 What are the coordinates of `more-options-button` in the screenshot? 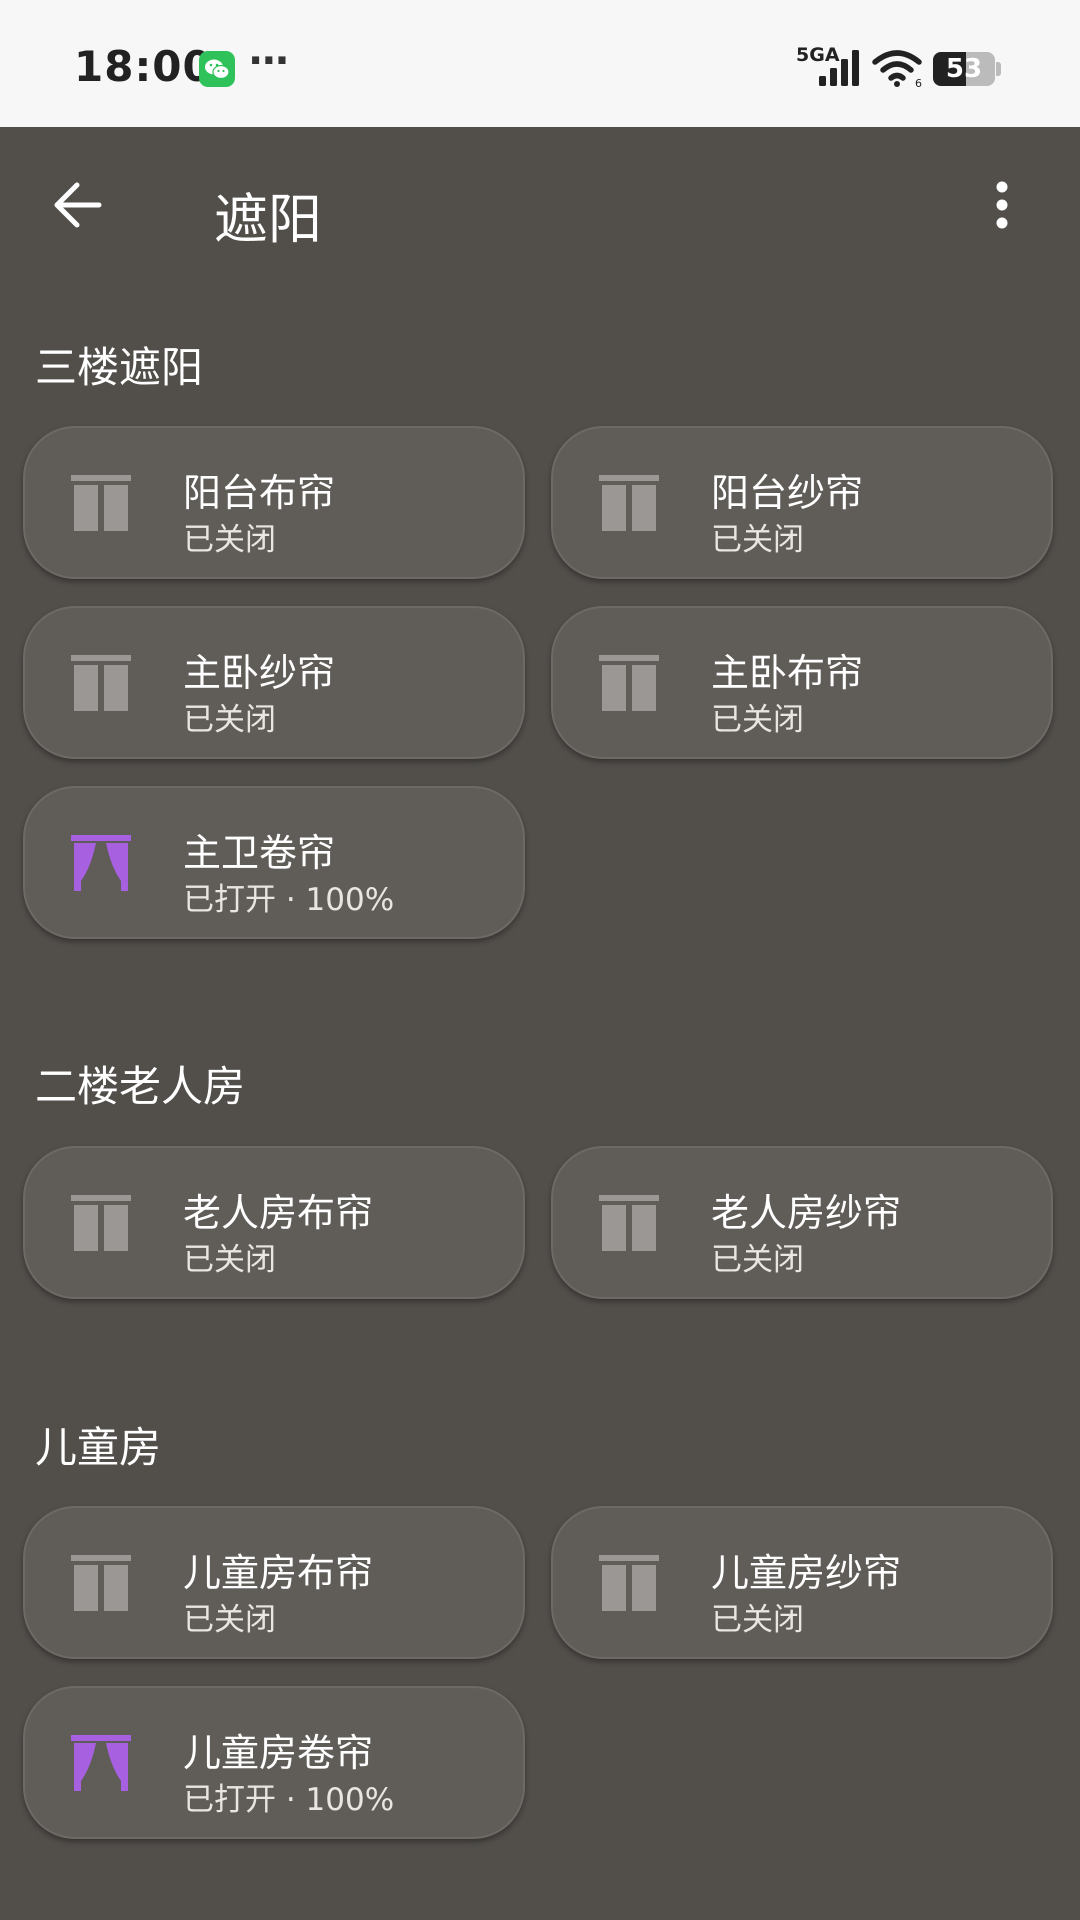 It's located at (1002, 205).